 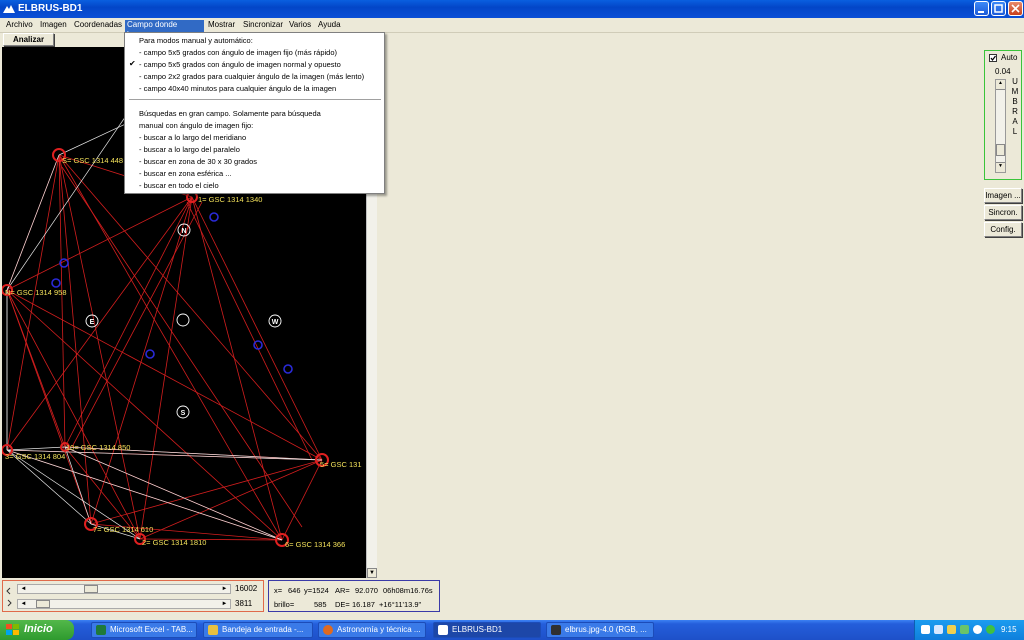 What do you see at coordinates (1000, 85) in the screenshot?
I see `slider-up-icon: ▲` at bounding box center [1000, 85].